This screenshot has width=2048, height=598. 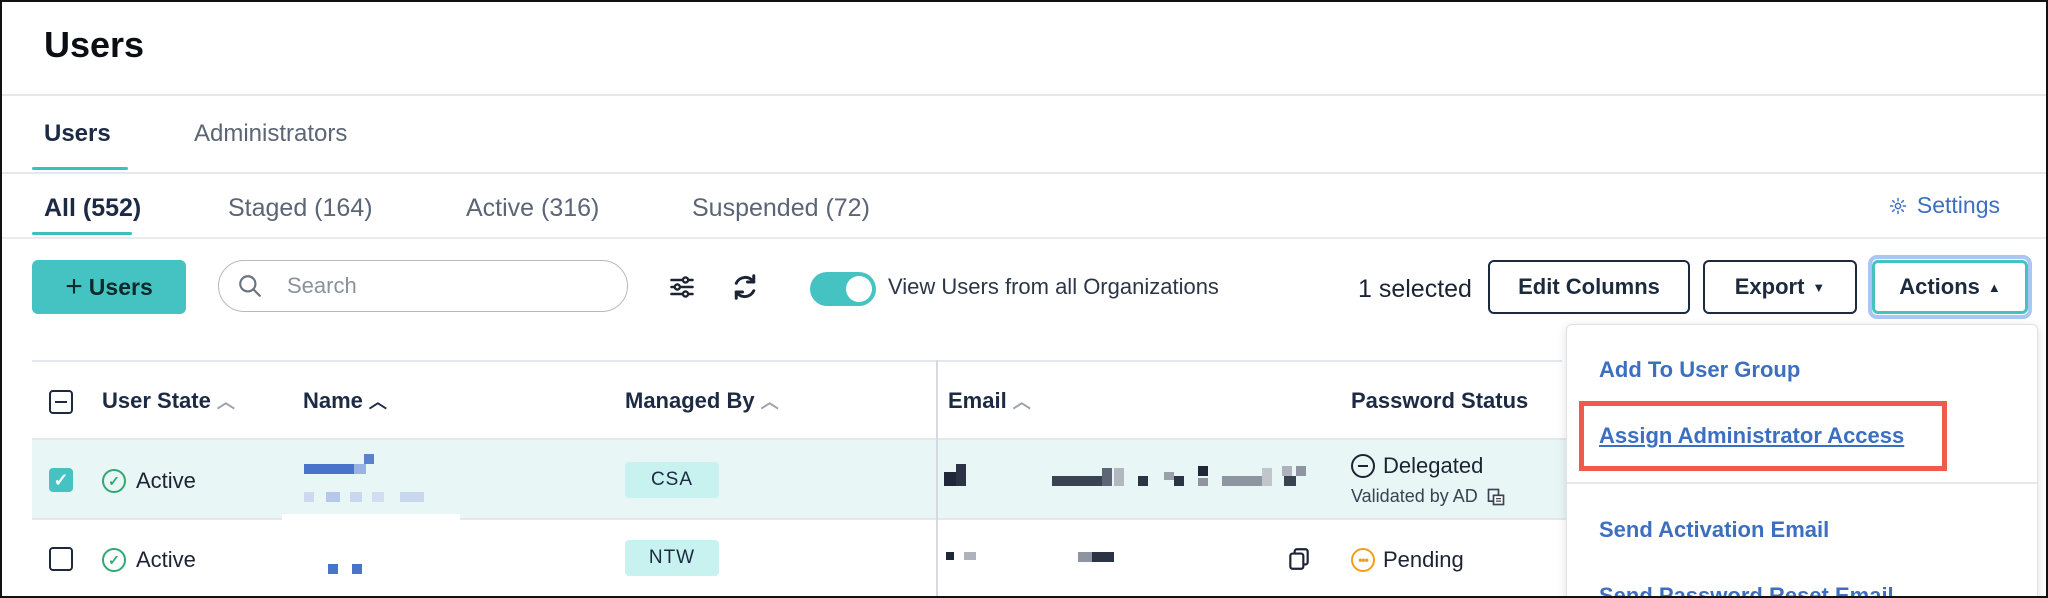 What do you see at coordinates (1769, 286) in the screenshot?
I see `export-label: Export` at bounding box center [1769, 286].